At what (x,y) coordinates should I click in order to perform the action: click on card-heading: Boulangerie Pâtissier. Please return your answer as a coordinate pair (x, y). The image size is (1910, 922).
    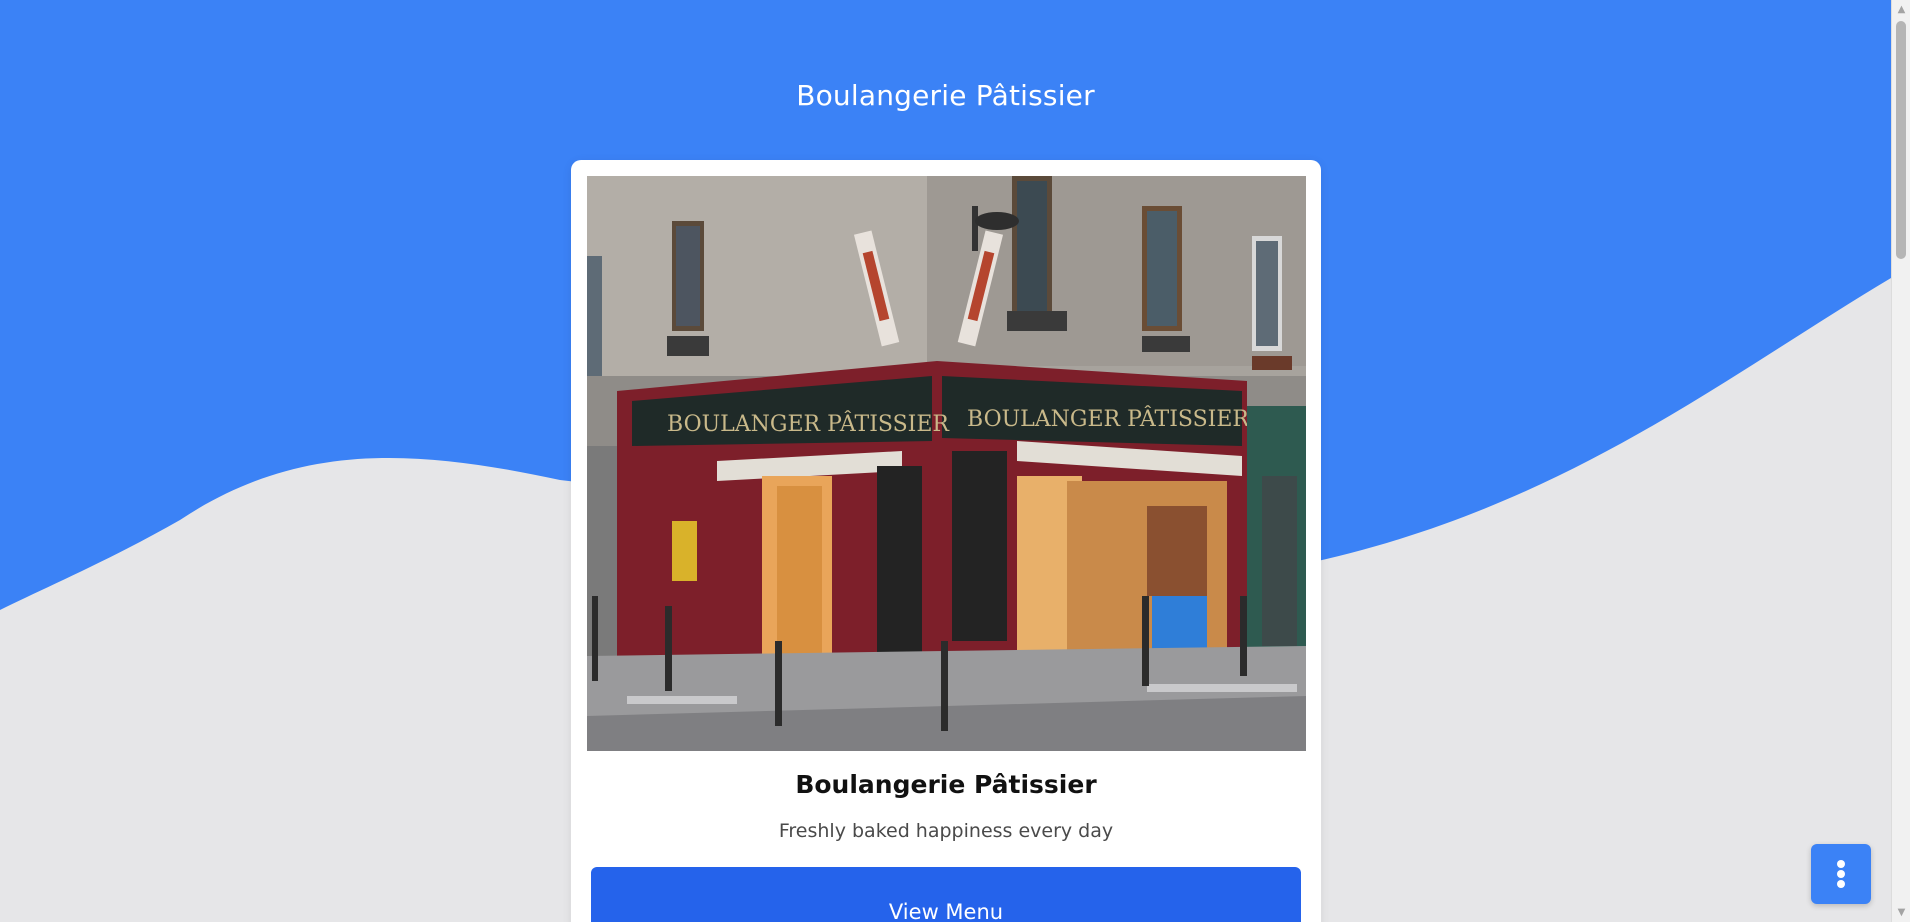
    Looking at the image, I should click on (946, 784).